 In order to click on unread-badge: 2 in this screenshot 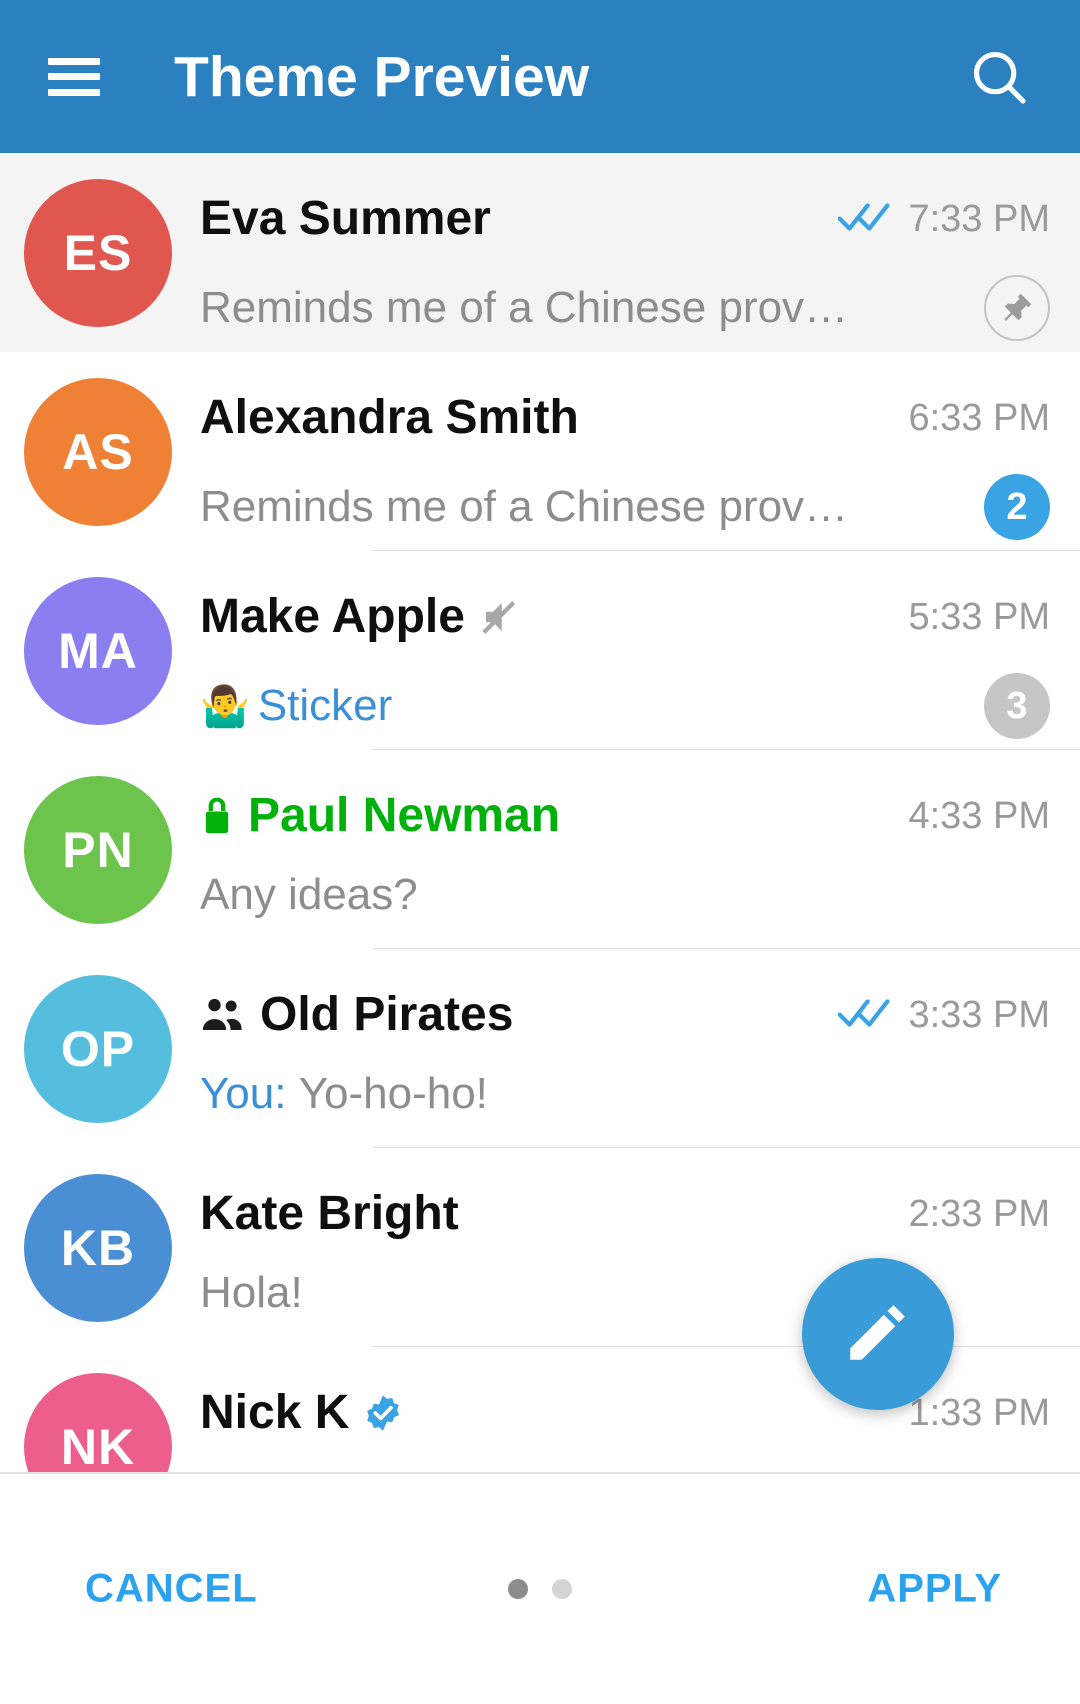, I will do `click(1017, 507)`.